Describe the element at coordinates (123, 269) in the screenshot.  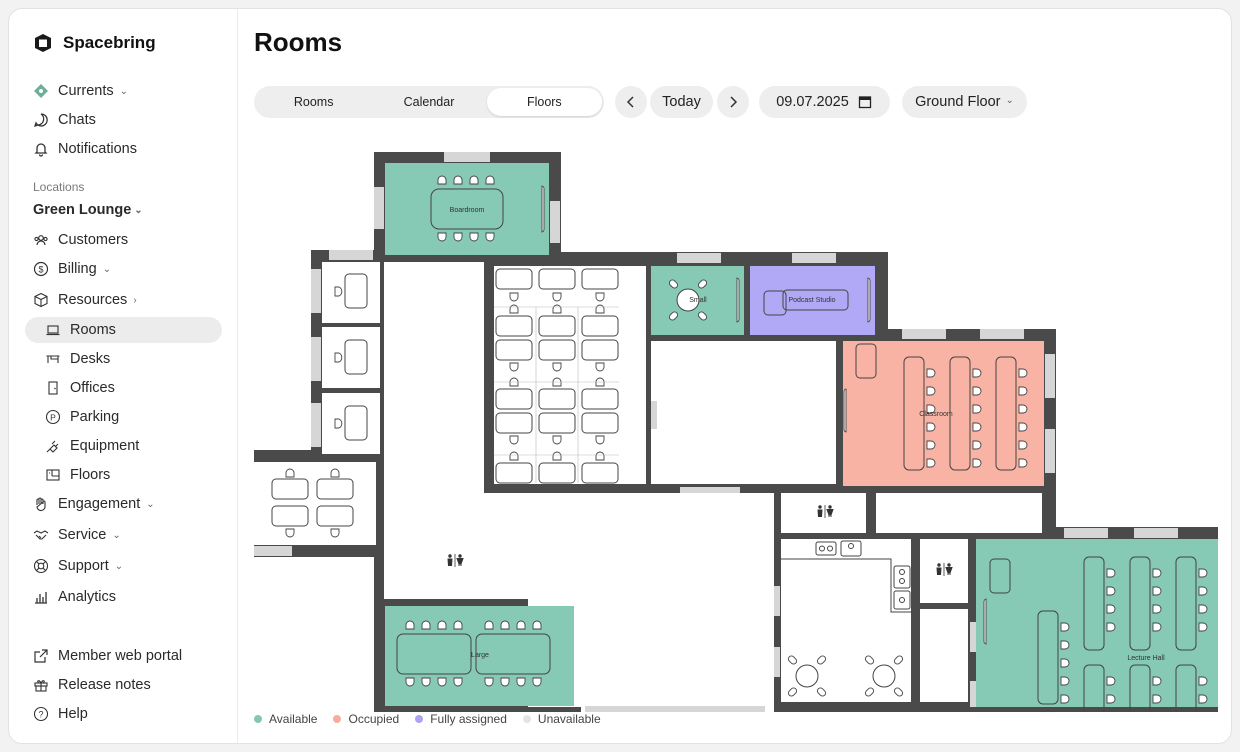
I see `nav-billing: $ Billing ⌄` at that location.